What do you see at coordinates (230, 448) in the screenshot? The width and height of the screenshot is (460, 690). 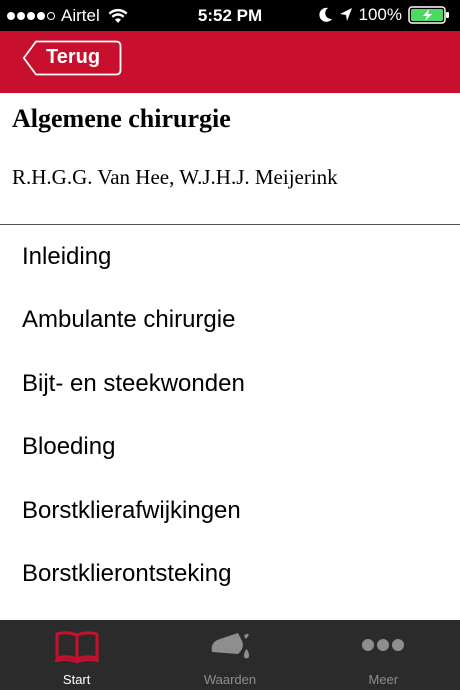 I see `list-item: Bloeding` at bounding box center [230, 448].